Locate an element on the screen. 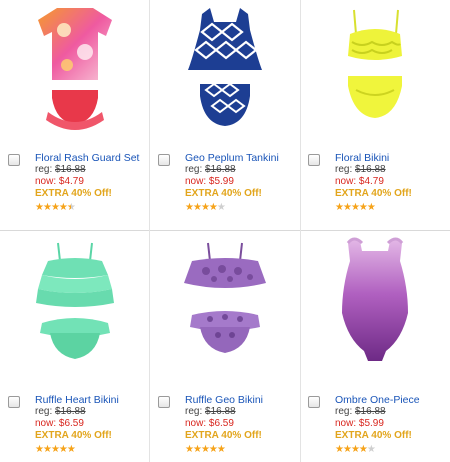 Image resolution: width=450 pixels, height=462 pixels. sale-price: now: $5.99 is located at coordinates (391, 424).